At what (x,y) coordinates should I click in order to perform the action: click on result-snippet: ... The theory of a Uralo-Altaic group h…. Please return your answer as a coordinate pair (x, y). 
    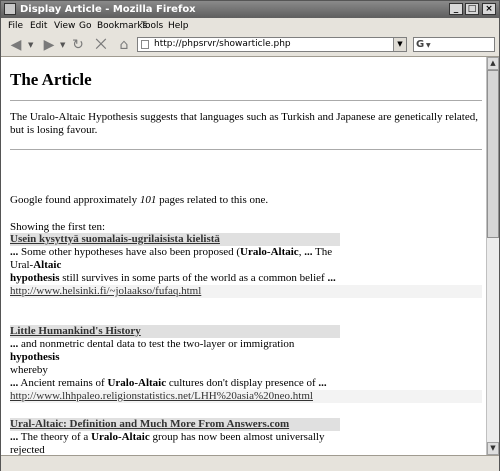
    Looking at the image, I should click on (175, 443).